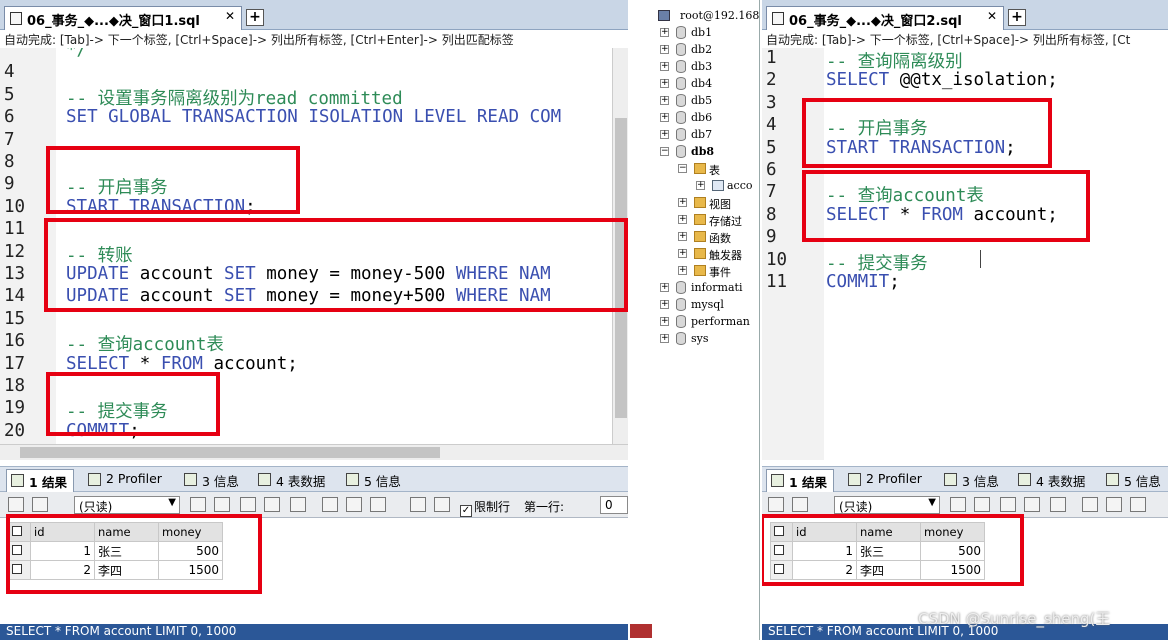 This screenshot has height=640, width=1168. Describe the element at coordinates (418, 504) in the screenshot. I see `filter-icon` at that location.